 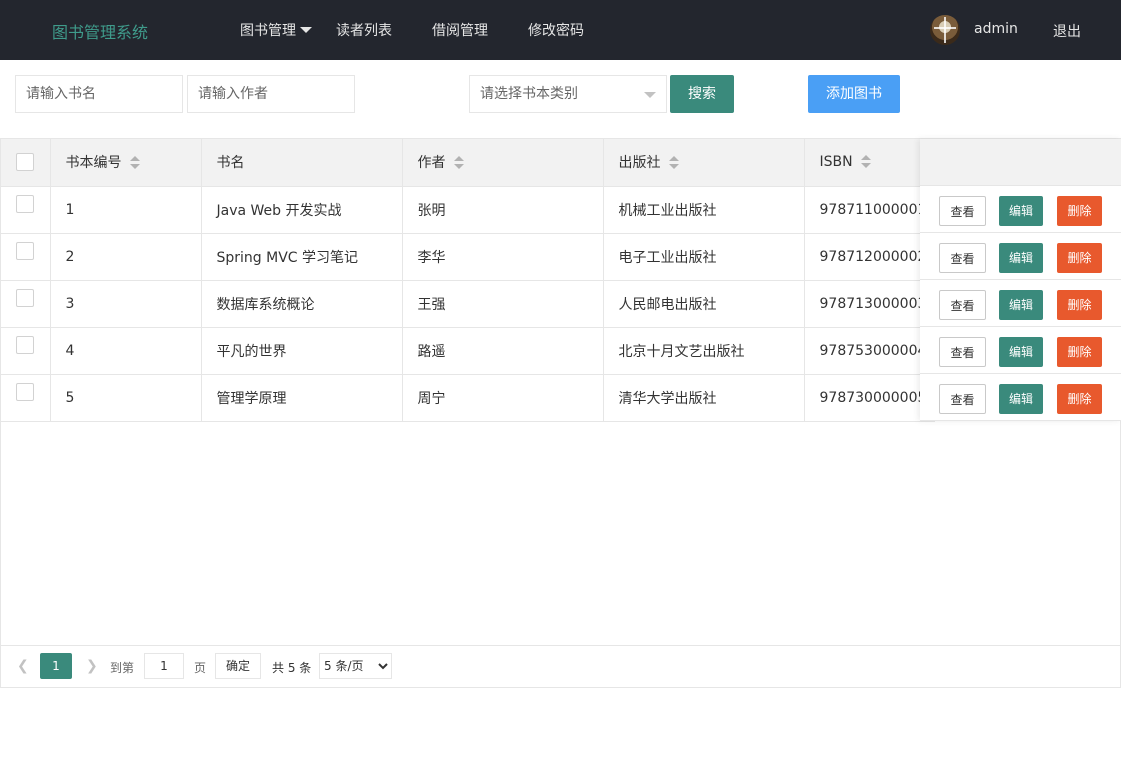 What do you see at coordinates (122, 668) in the screenshot?
I see `goto-label: 到第` at bounding box center [122, 668].